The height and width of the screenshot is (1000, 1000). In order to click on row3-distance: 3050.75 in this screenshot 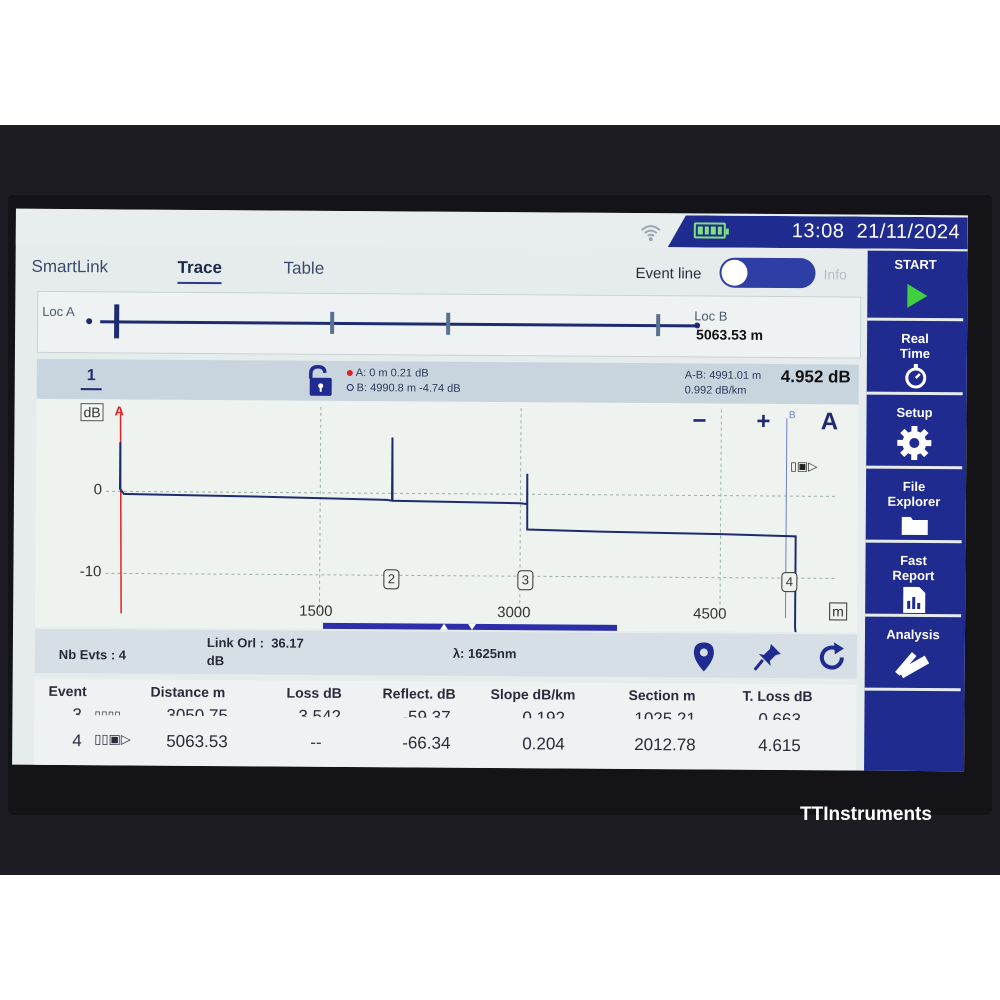, I will do `click(197, 711)`.